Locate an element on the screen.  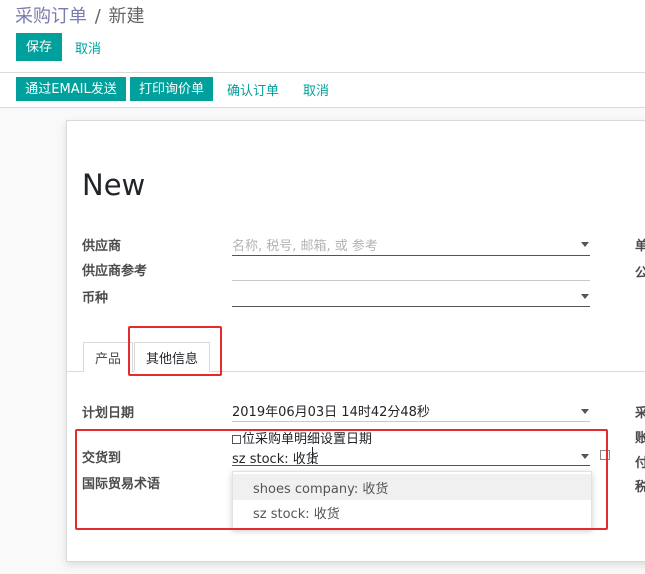
tab-products: 产品 is located at coordinates (108, 357).